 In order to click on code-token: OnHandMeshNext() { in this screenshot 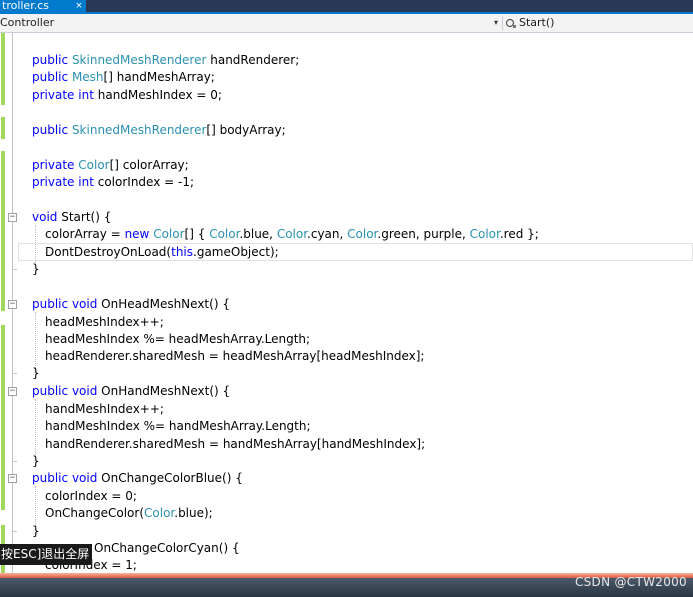, I will do `click(164, 391)`.